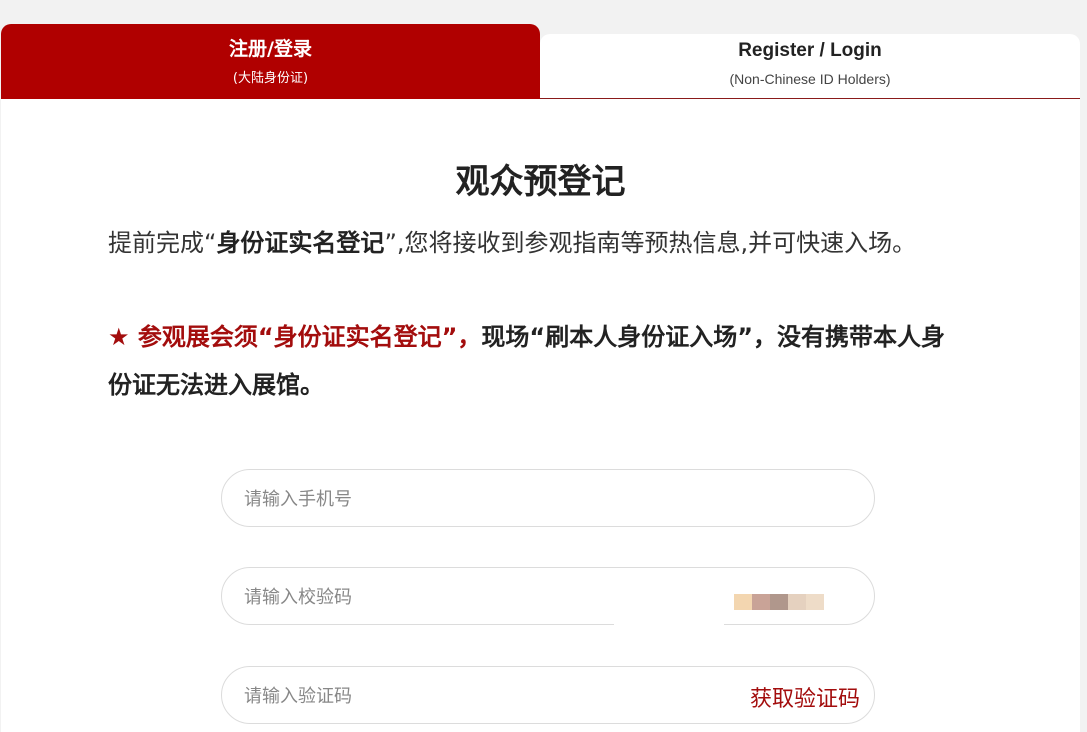 The height and width of the screenshot is (732, 1087). I want to click on tab-non-chinese-id-label: Register / Login, so click(810, 50).